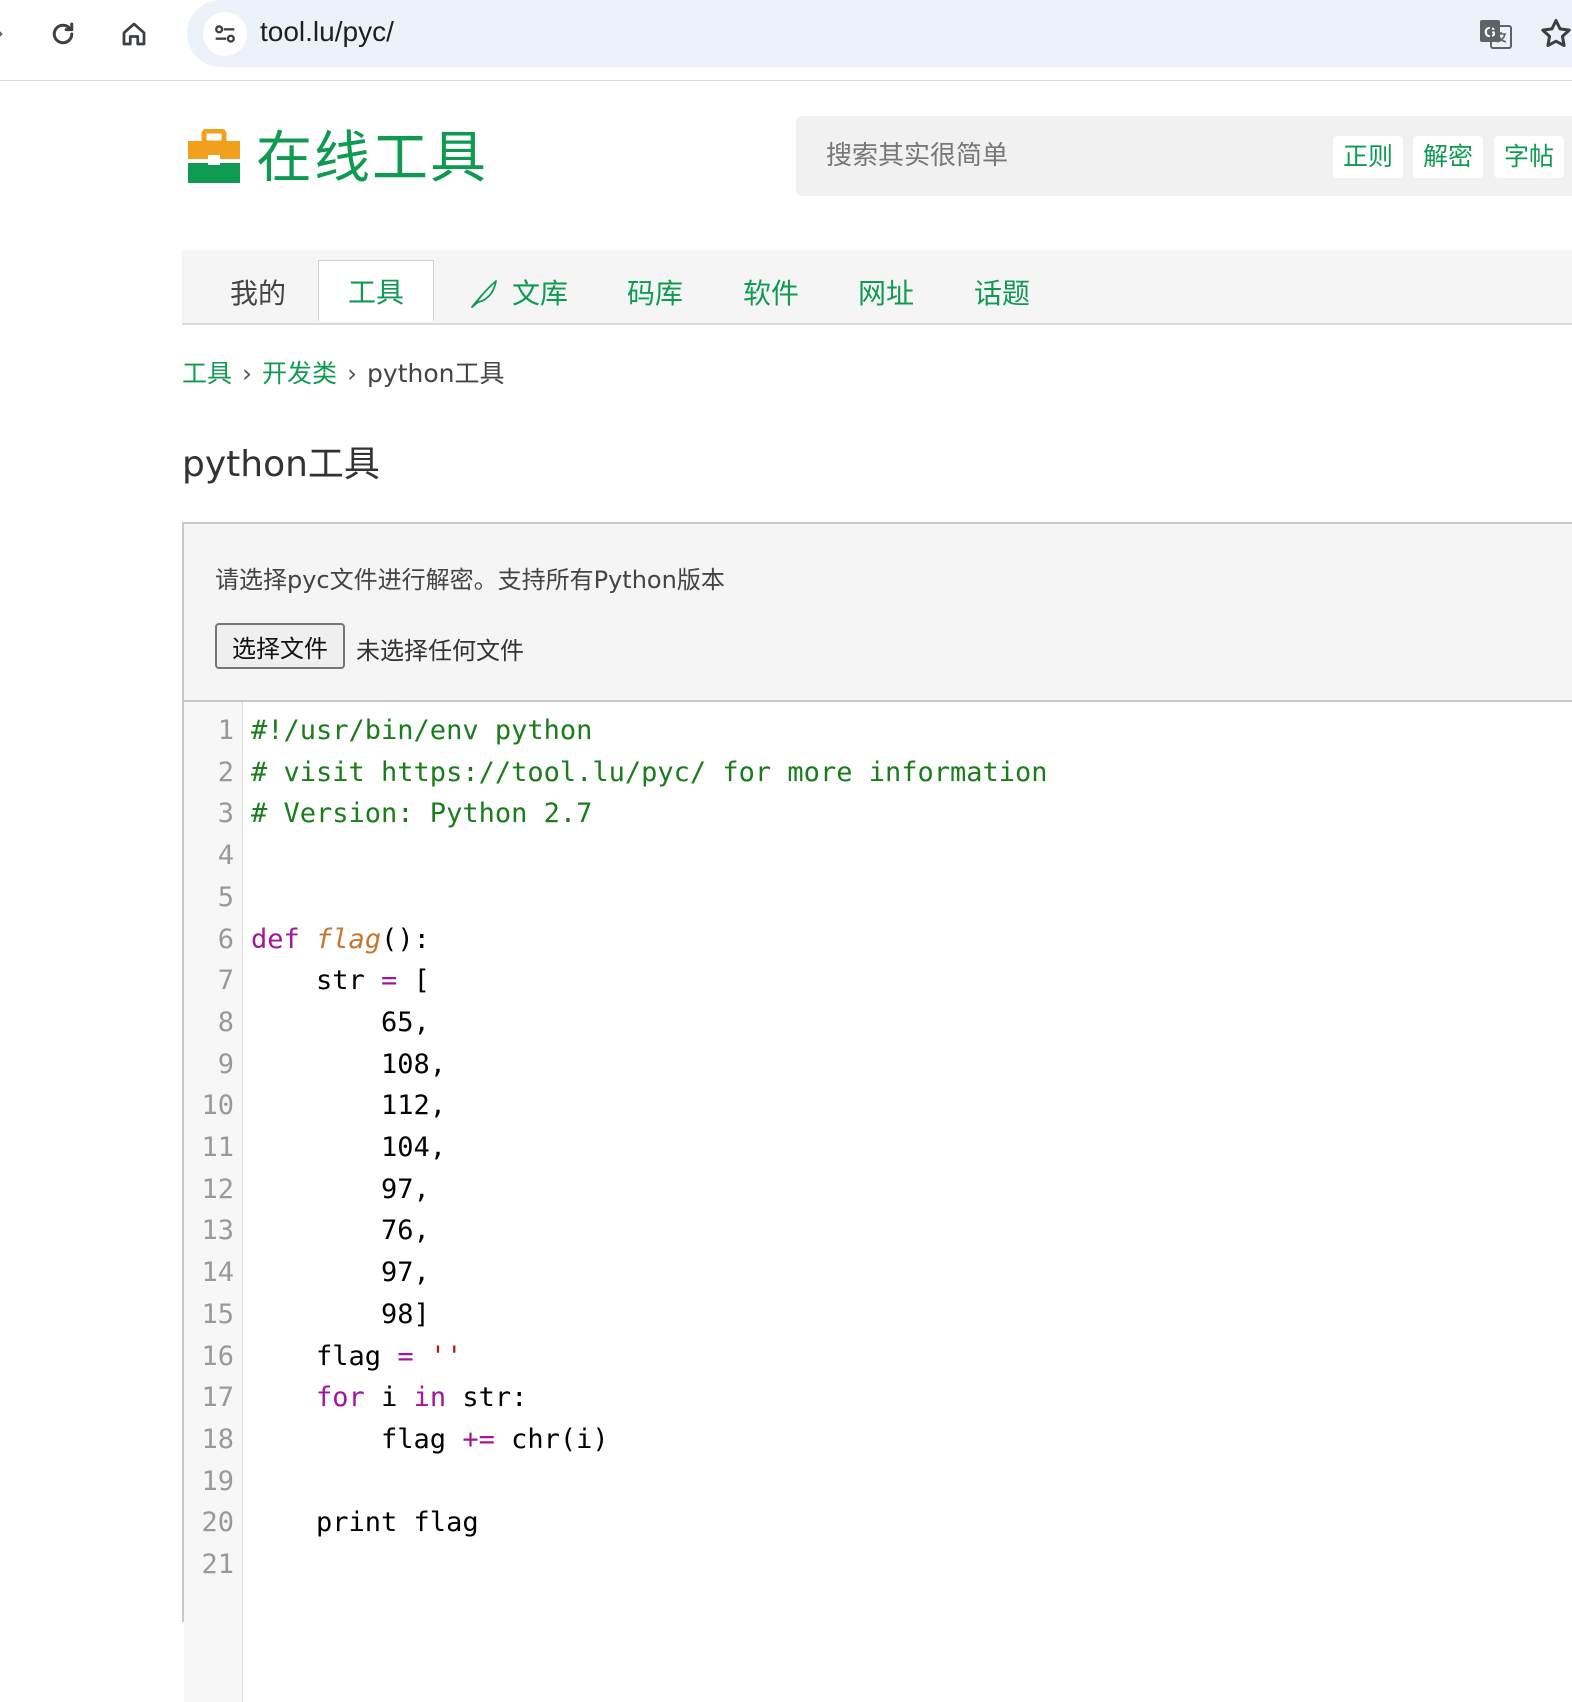 Image resolution: width=1572 pixels, height=1702 pixels. I want to click on code-text: 65,, so click(340, 1023).